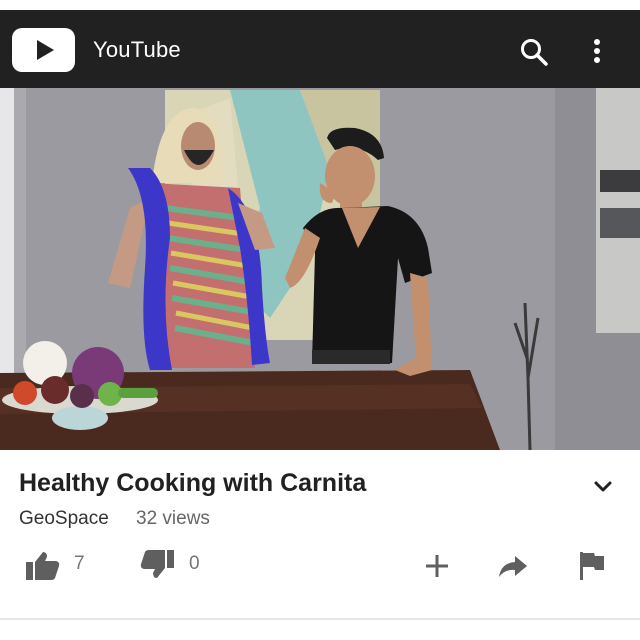 Image resolution: width=640 pixels, height=640 pixels. I want to click on top-border, so click(320, 5).